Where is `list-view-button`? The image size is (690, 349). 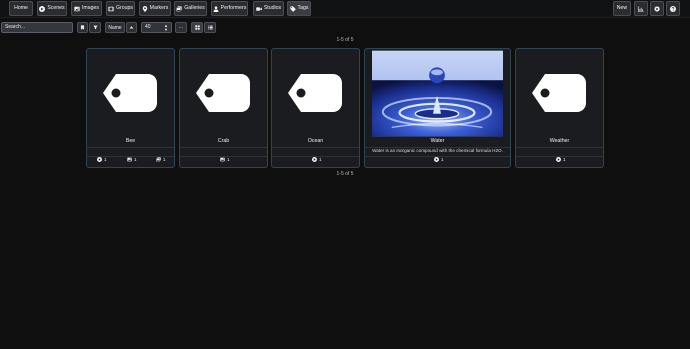
list-view-button is located at coordinates (210, 27).